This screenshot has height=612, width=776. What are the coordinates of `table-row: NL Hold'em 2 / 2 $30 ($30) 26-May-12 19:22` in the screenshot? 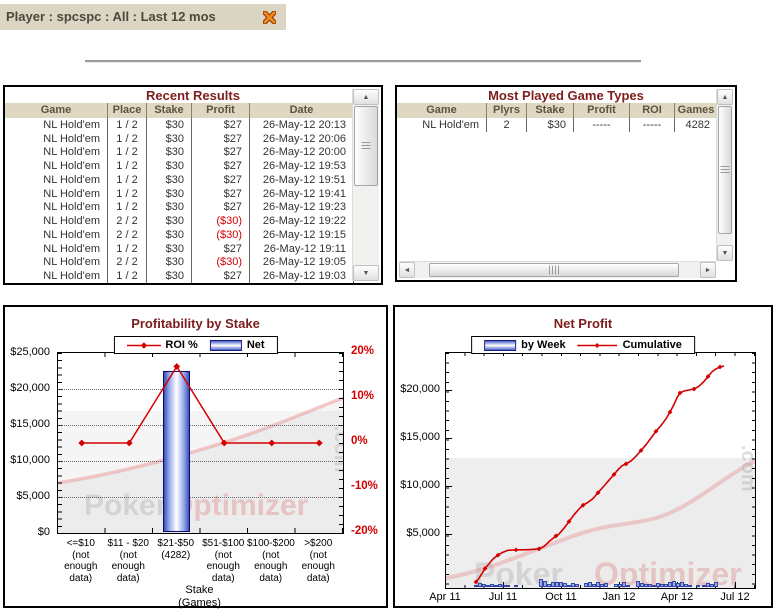 It's located at (179, 221).